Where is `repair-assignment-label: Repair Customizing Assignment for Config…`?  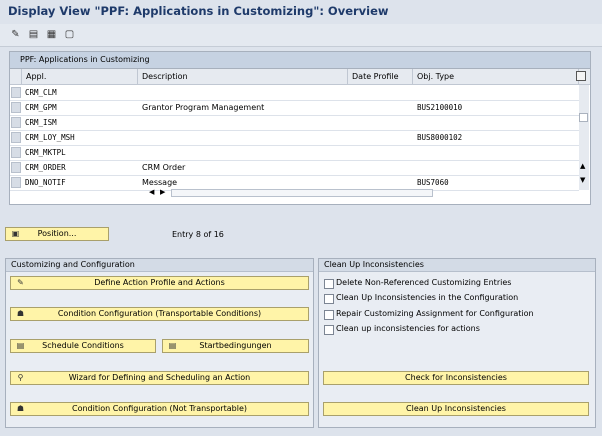
repair-assignment-label: Repair Customizing Assignment for Config… is located at coordinates (435, 313).